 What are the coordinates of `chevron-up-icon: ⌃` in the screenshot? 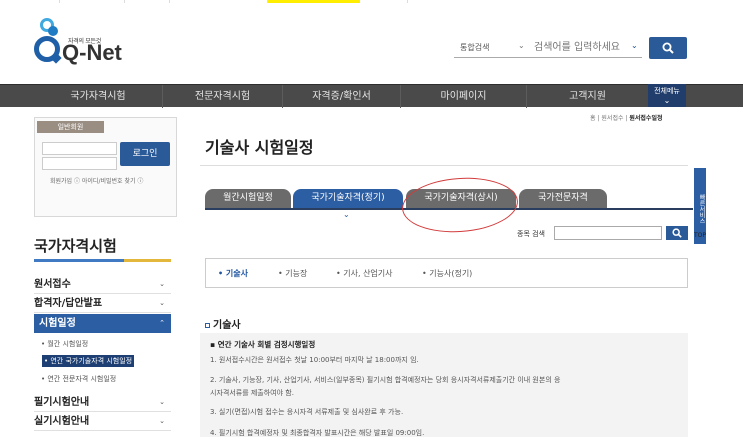 It's located at (162, 323).